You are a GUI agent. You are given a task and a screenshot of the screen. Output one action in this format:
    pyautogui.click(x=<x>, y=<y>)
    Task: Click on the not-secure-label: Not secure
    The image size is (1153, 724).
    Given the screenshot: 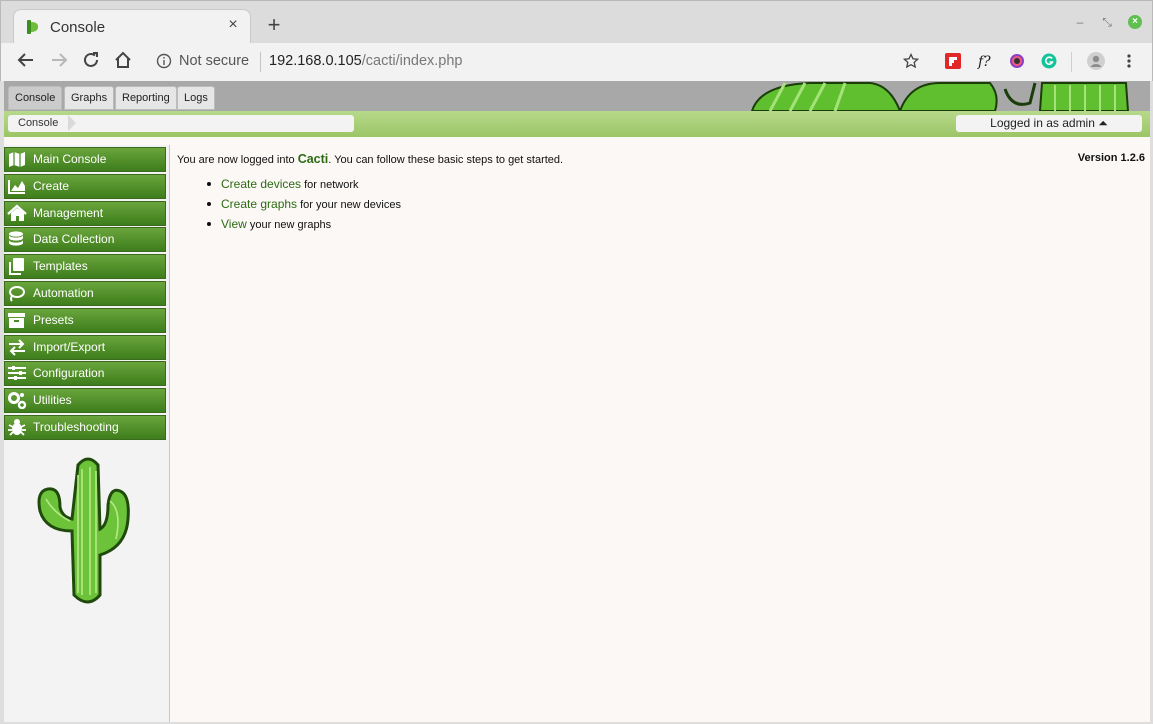 What is the action you would take?
    pyautogui.click(x=214, y=61)
    